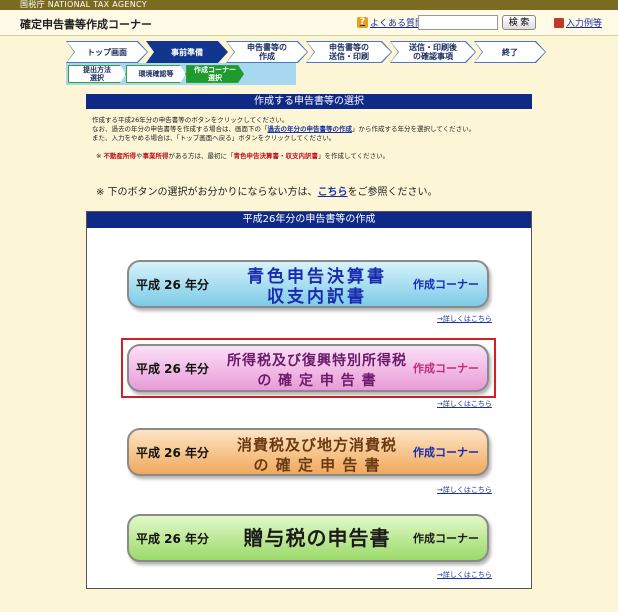 This screenshot has height=612, width=618. I want to click on details-link-blue-return: →詳しくはこちら, so click(464, 319).